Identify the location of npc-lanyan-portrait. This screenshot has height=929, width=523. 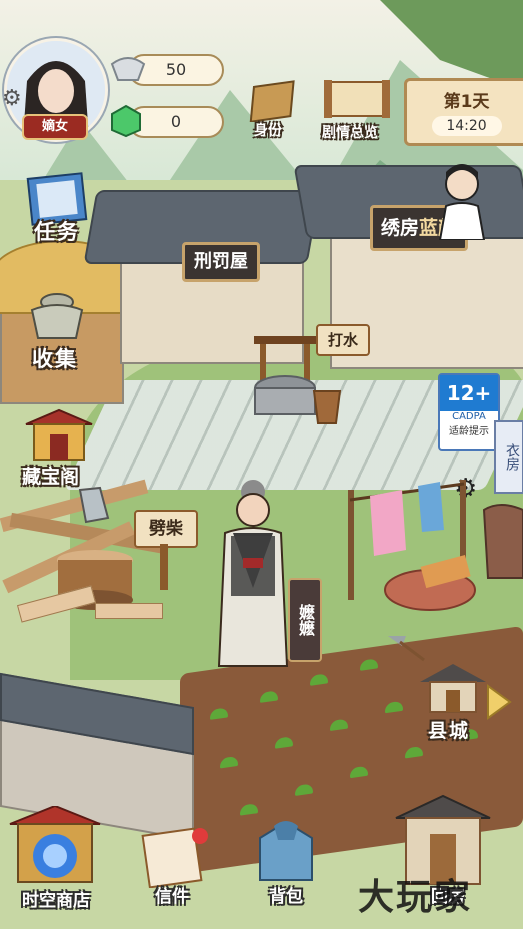
(462, 200).